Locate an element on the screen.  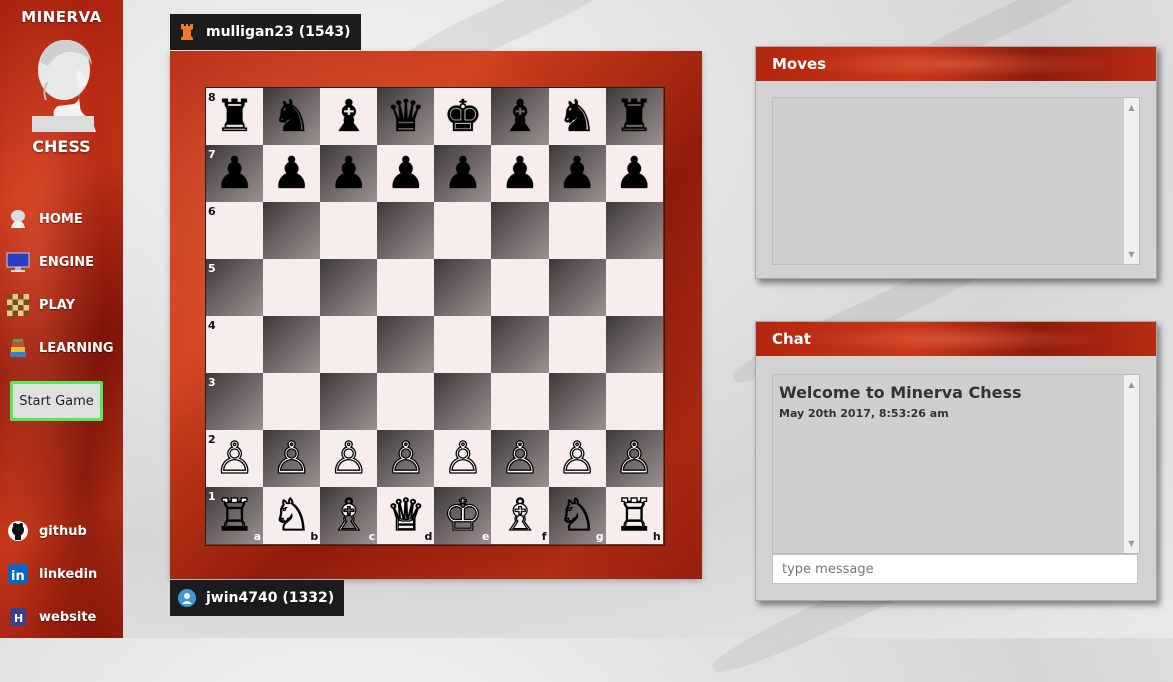
chess-piece: ♚ is located at coordinates (462, 116).